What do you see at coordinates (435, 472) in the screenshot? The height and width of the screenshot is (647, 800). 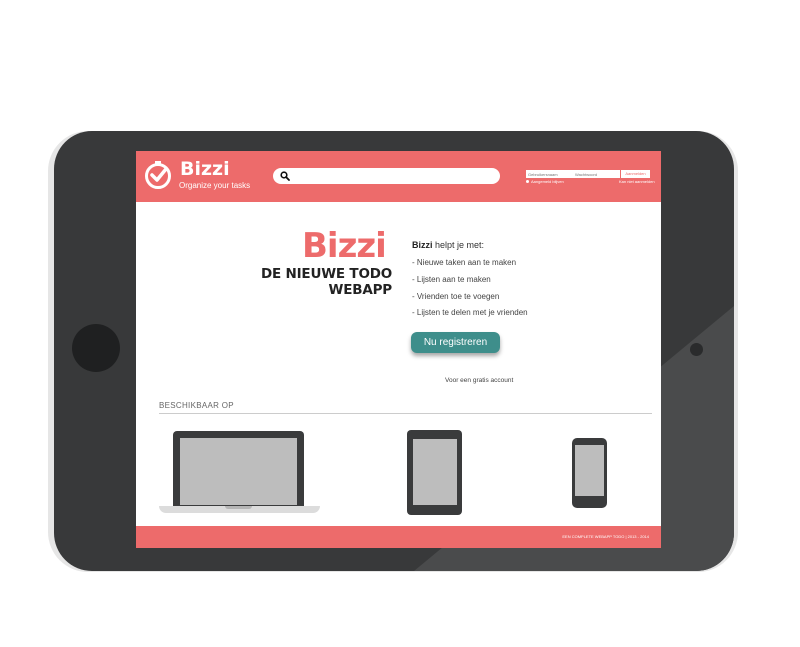 I see `tablet-display` at bounding box center [435, 472].